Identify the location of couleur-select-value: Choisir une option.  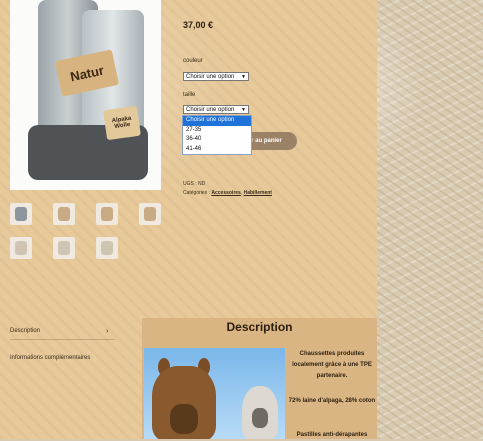
(210, 77).